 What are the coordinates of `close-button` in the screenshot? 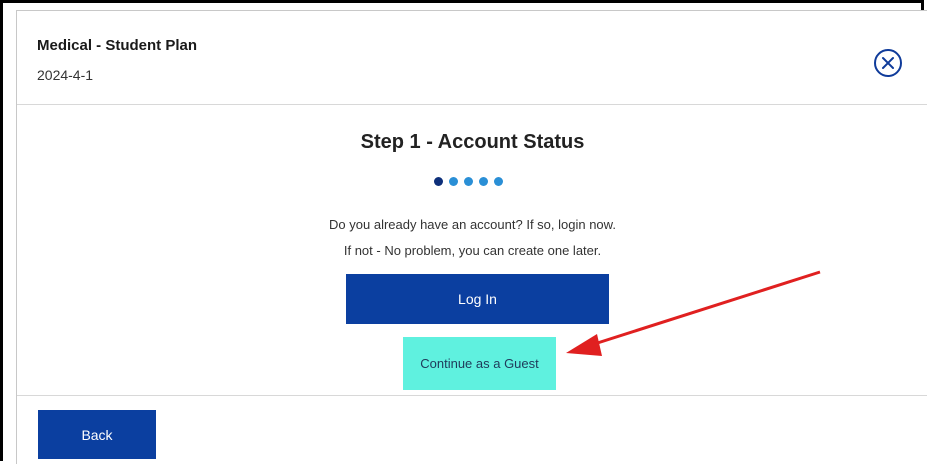 It's located at (888, 63).